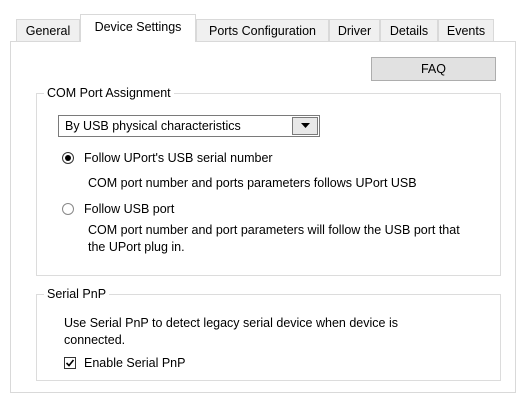 The width and height of the screenshot is (529, 396). I want to click on com-port-group-title: COM Port Assignment, so click(109, 93).